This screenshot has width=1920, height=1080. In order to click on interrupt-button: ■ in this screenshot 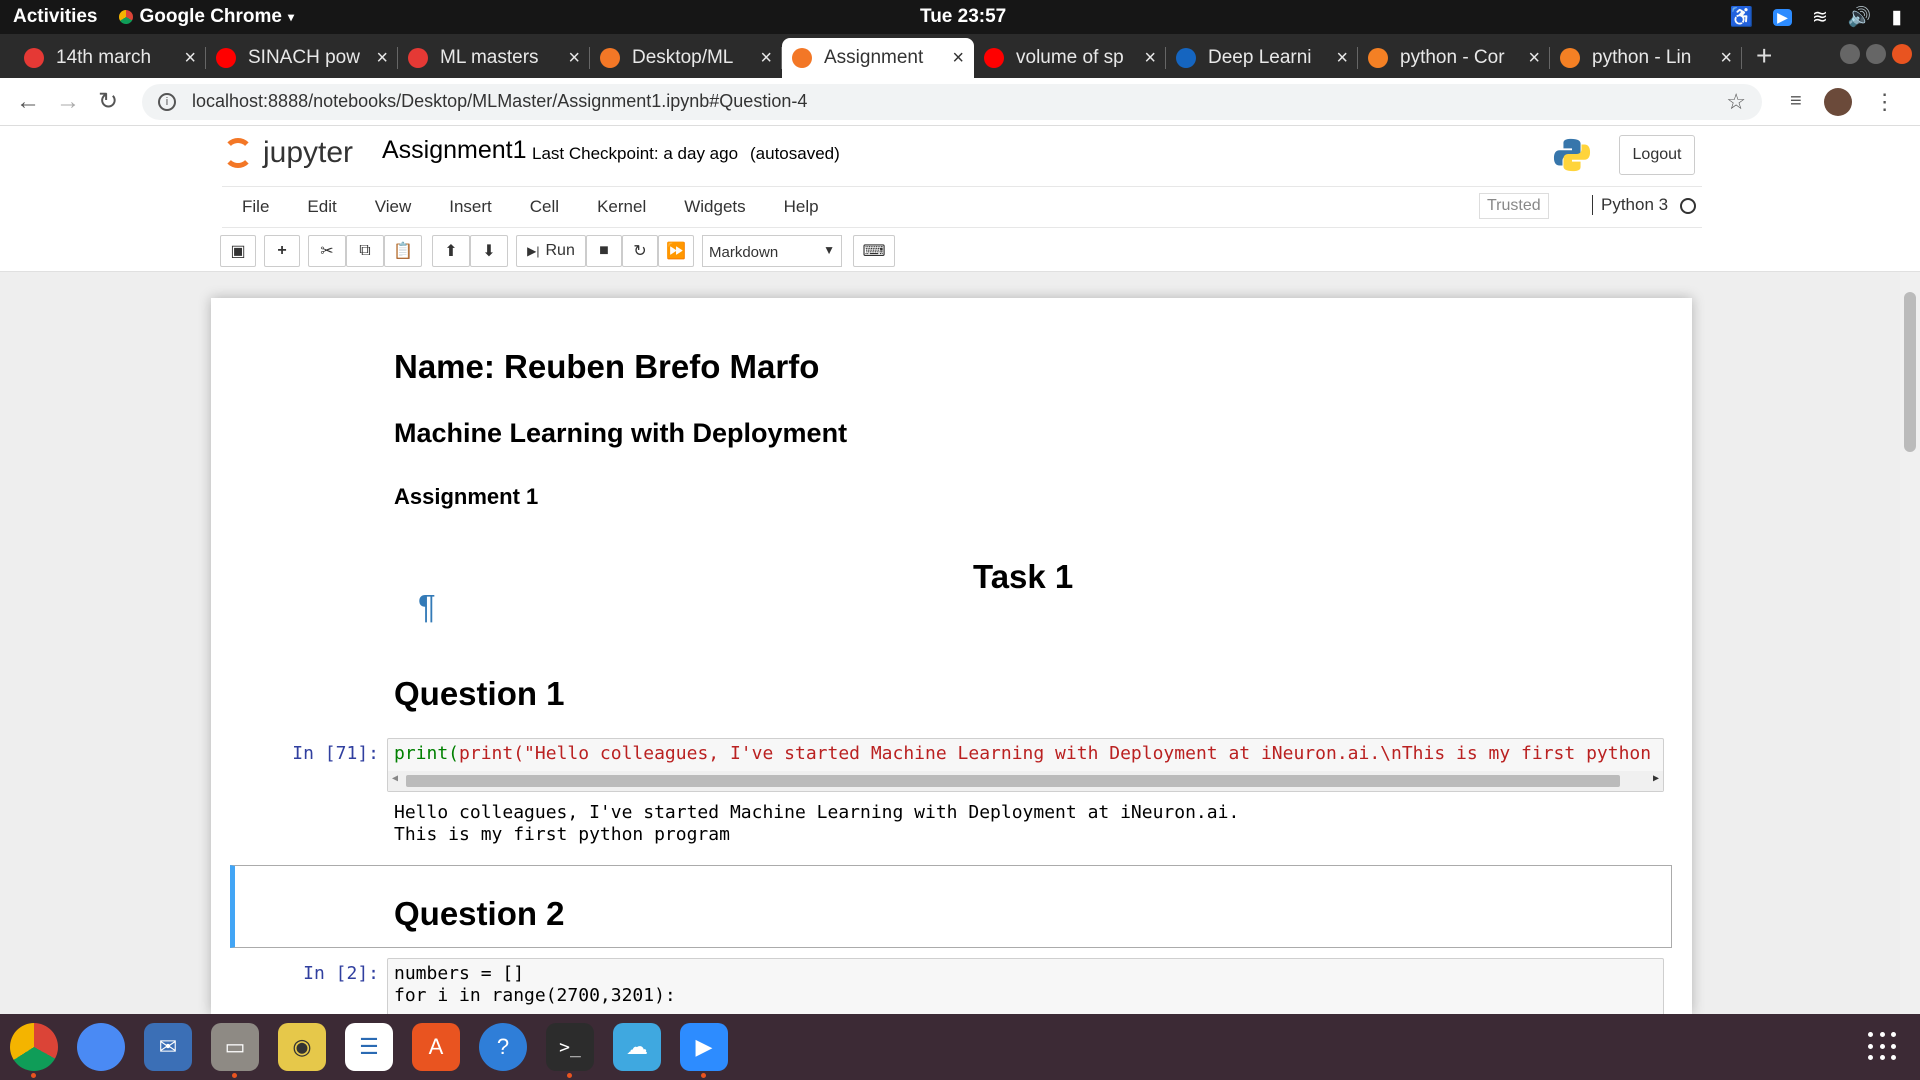, I will do `click(604, 251)`.